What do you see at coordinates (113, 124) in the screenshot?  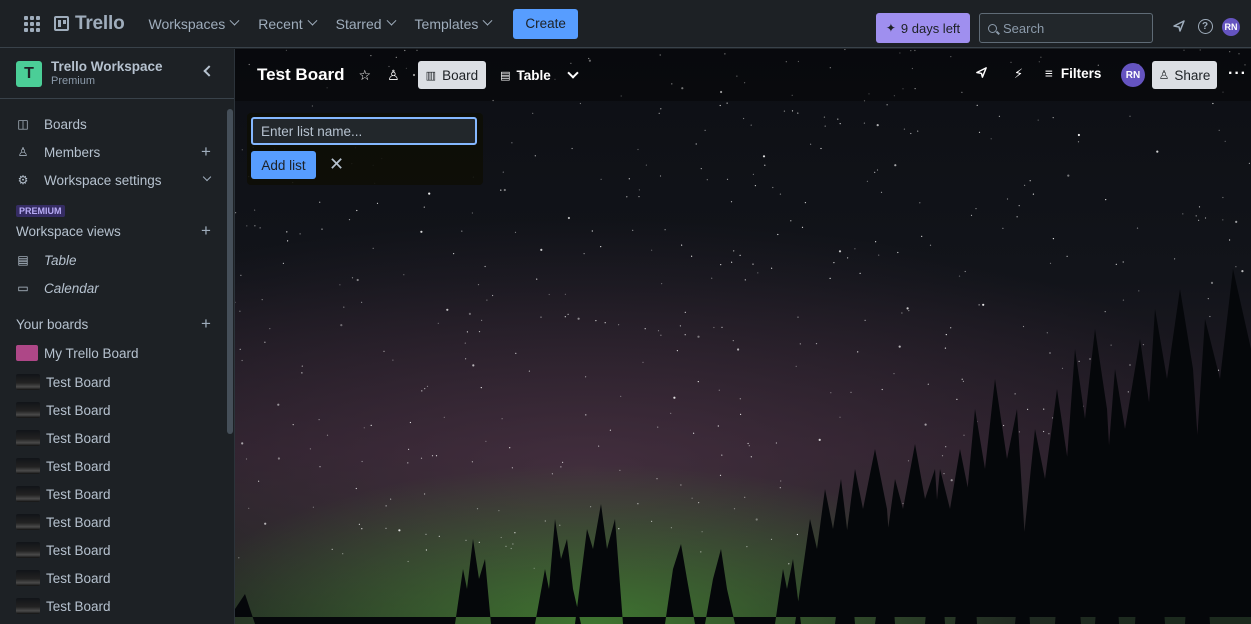 I see `sidebar-item-boards: ◫ Boards` at bounding box center [113, 124].